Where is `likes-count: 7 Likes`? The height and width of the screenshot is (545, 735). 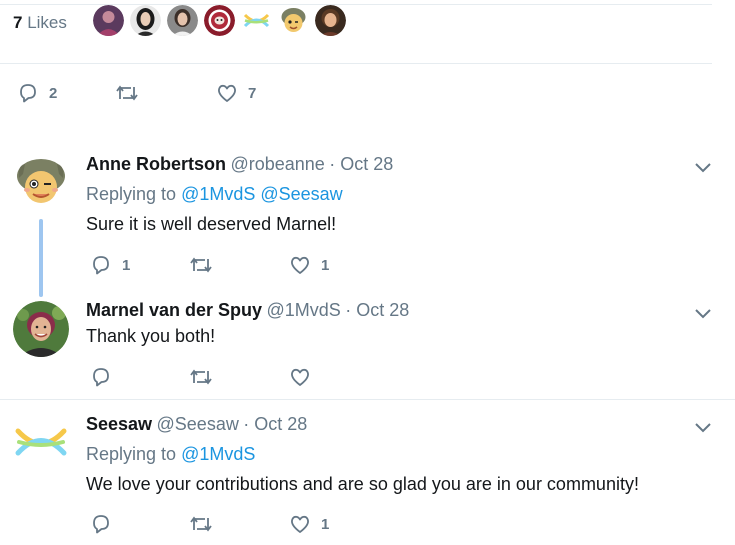 likes-count: 7 Likes is located at coordinates (40, 23).